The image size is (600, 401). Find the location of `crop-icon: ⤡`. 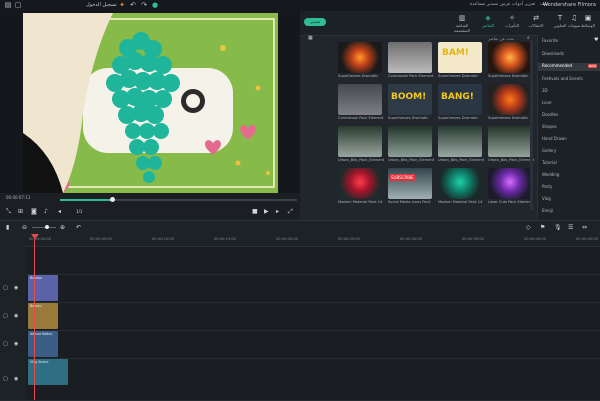

crop-icon: ⤡ is located at coordinates (8, 212).